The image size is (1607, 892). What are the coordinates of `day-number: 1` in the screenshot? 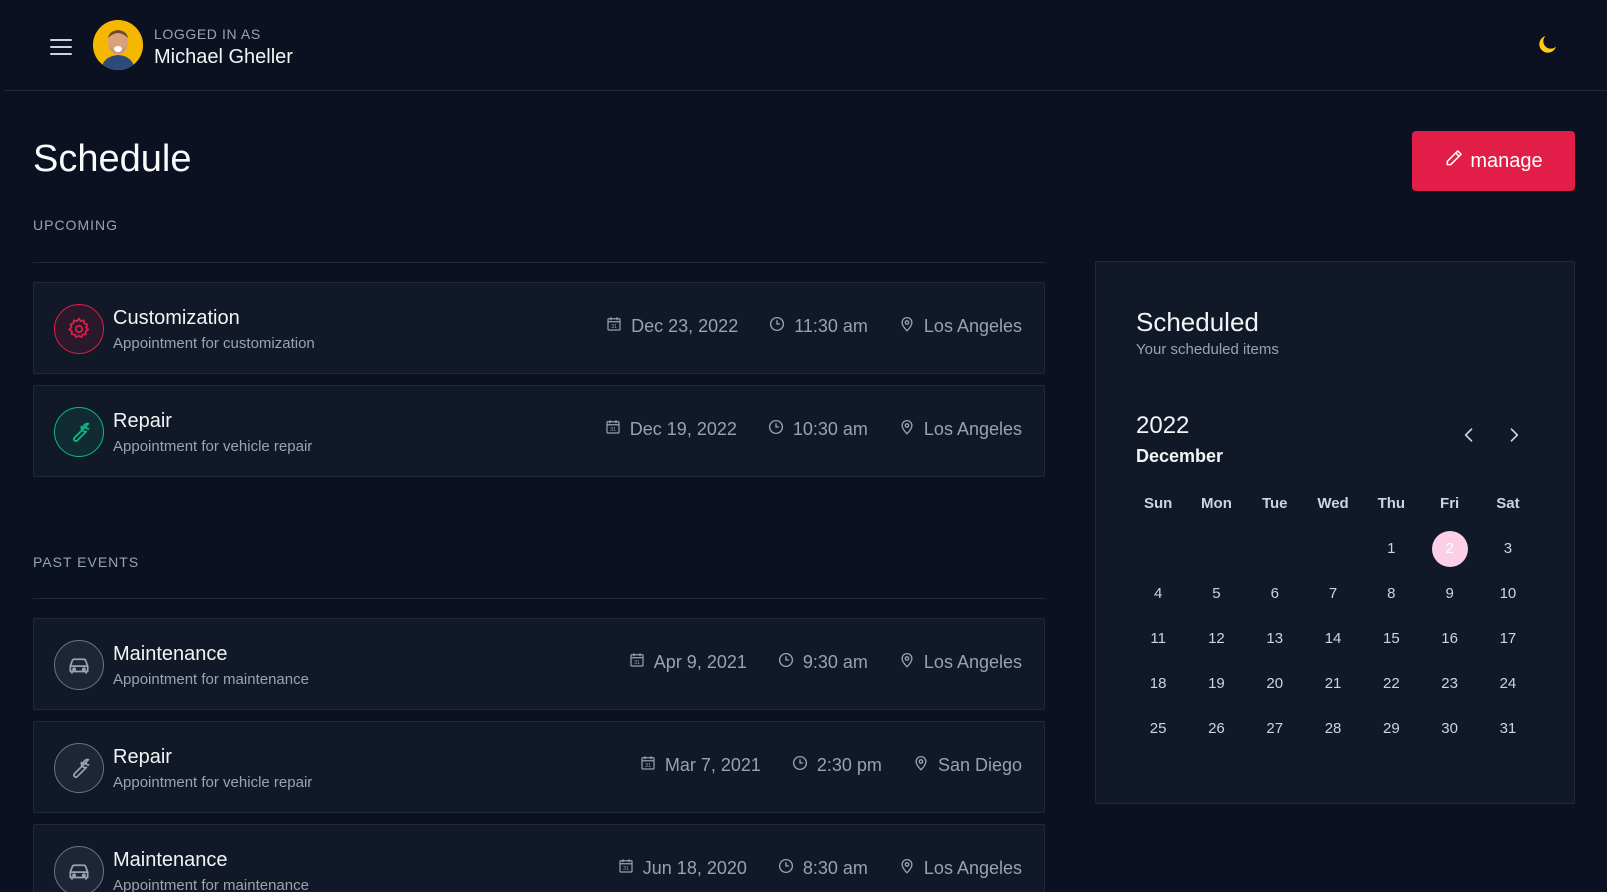 It's located at (1391, 548).